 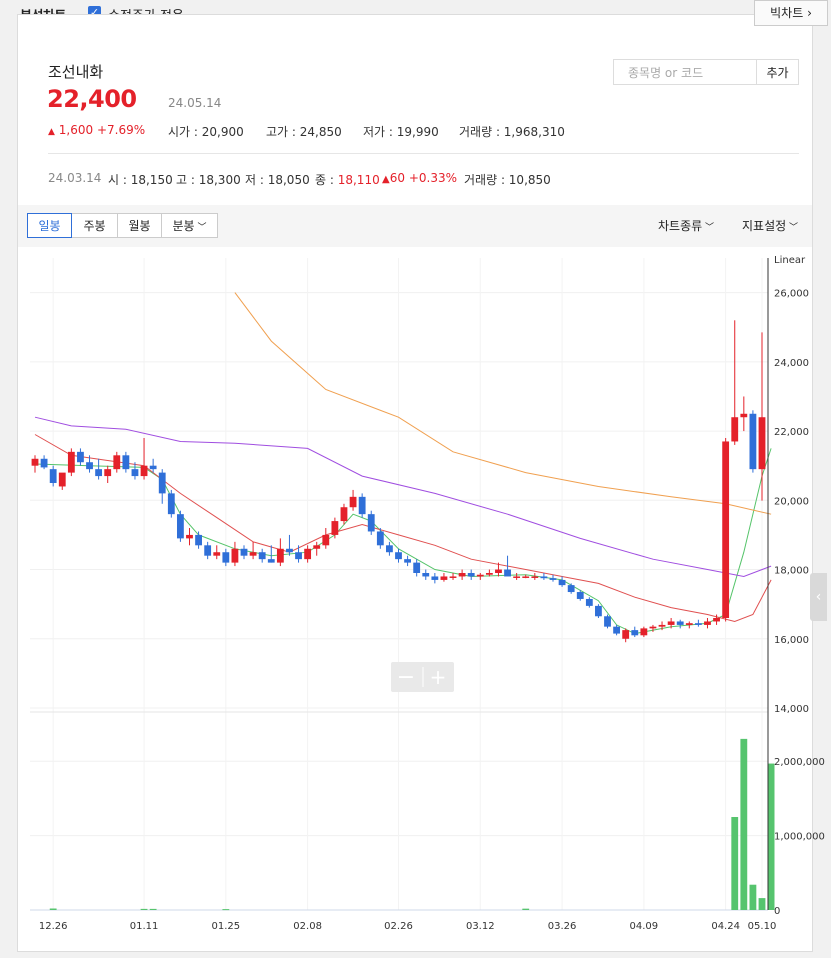 What do you see at coordinates (251, 180) in the screenshot?
I see `history-low-label: 저` at bounding box center [251, 180].